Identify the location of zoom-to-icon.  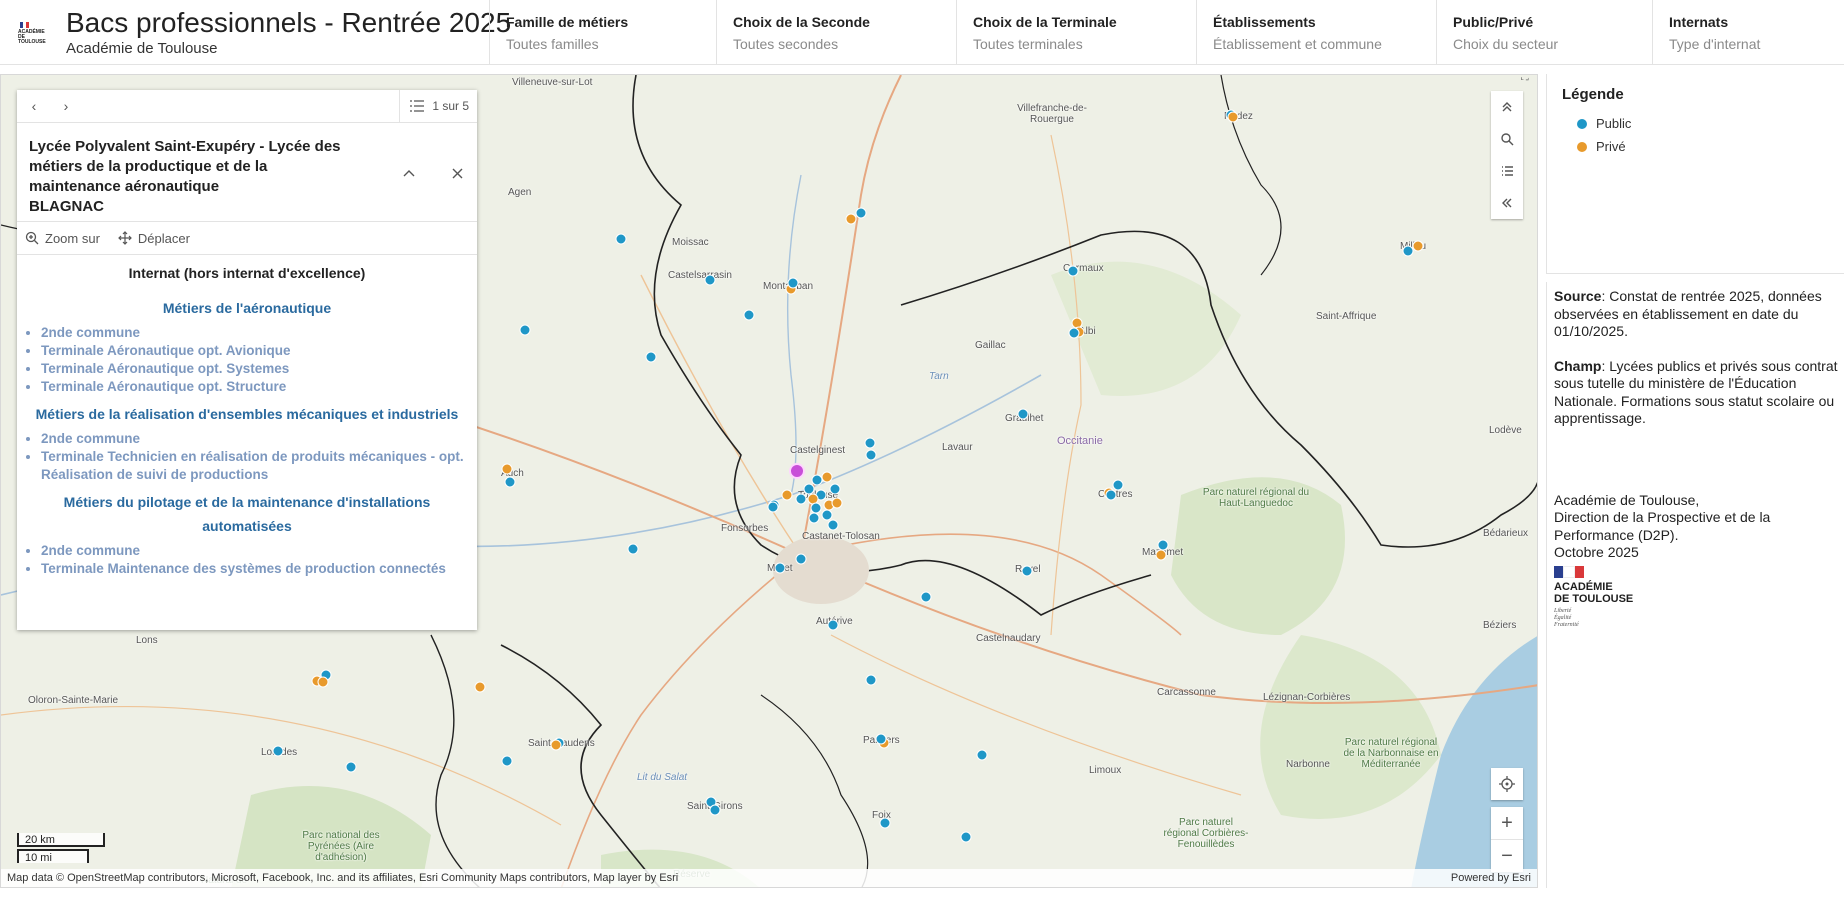
(32, 238).